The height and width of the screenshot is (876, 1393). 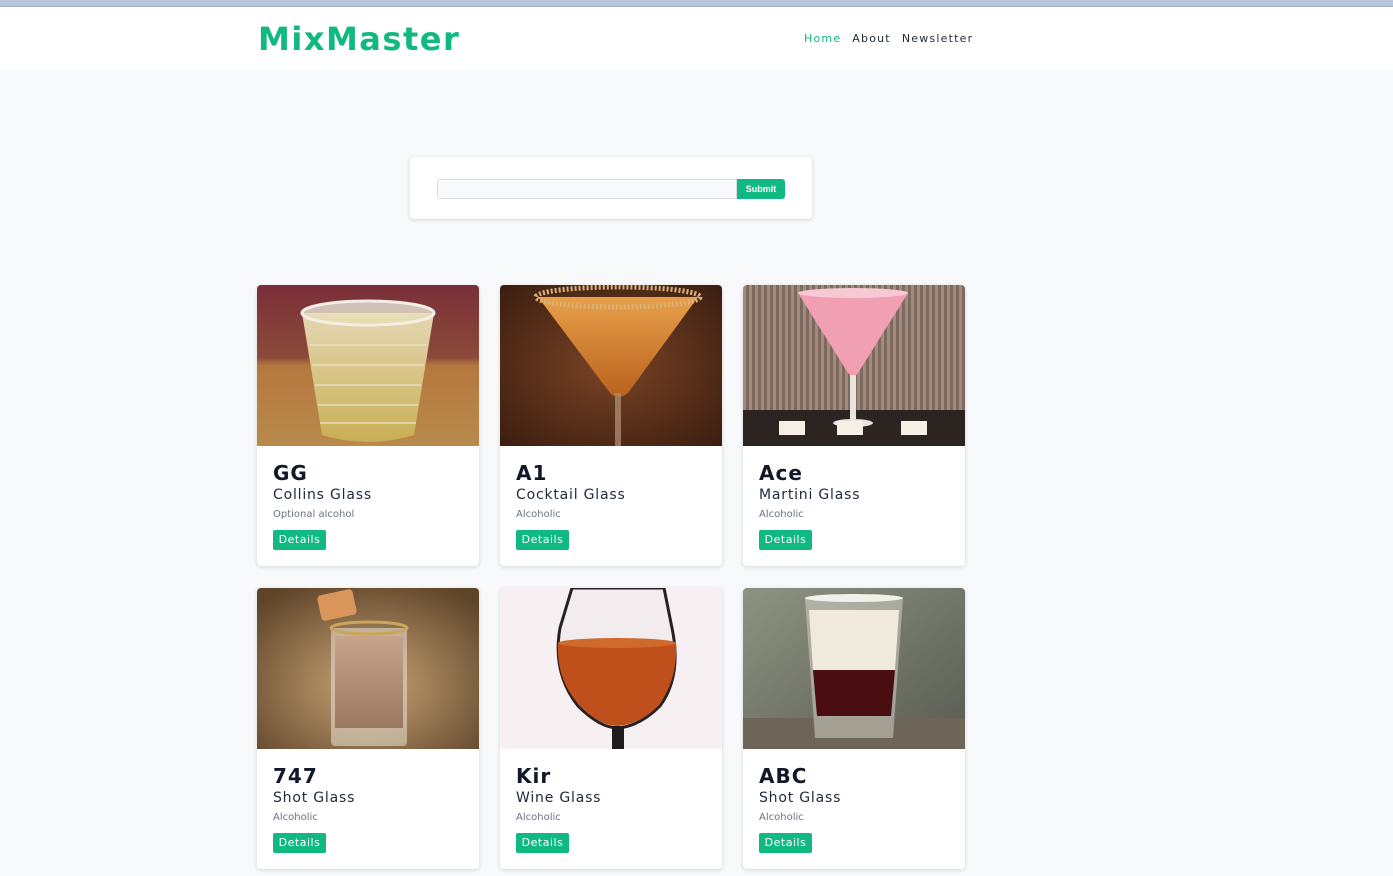 I want to click on nav-links: Home About Newsletter, so click(x=888, y=38).